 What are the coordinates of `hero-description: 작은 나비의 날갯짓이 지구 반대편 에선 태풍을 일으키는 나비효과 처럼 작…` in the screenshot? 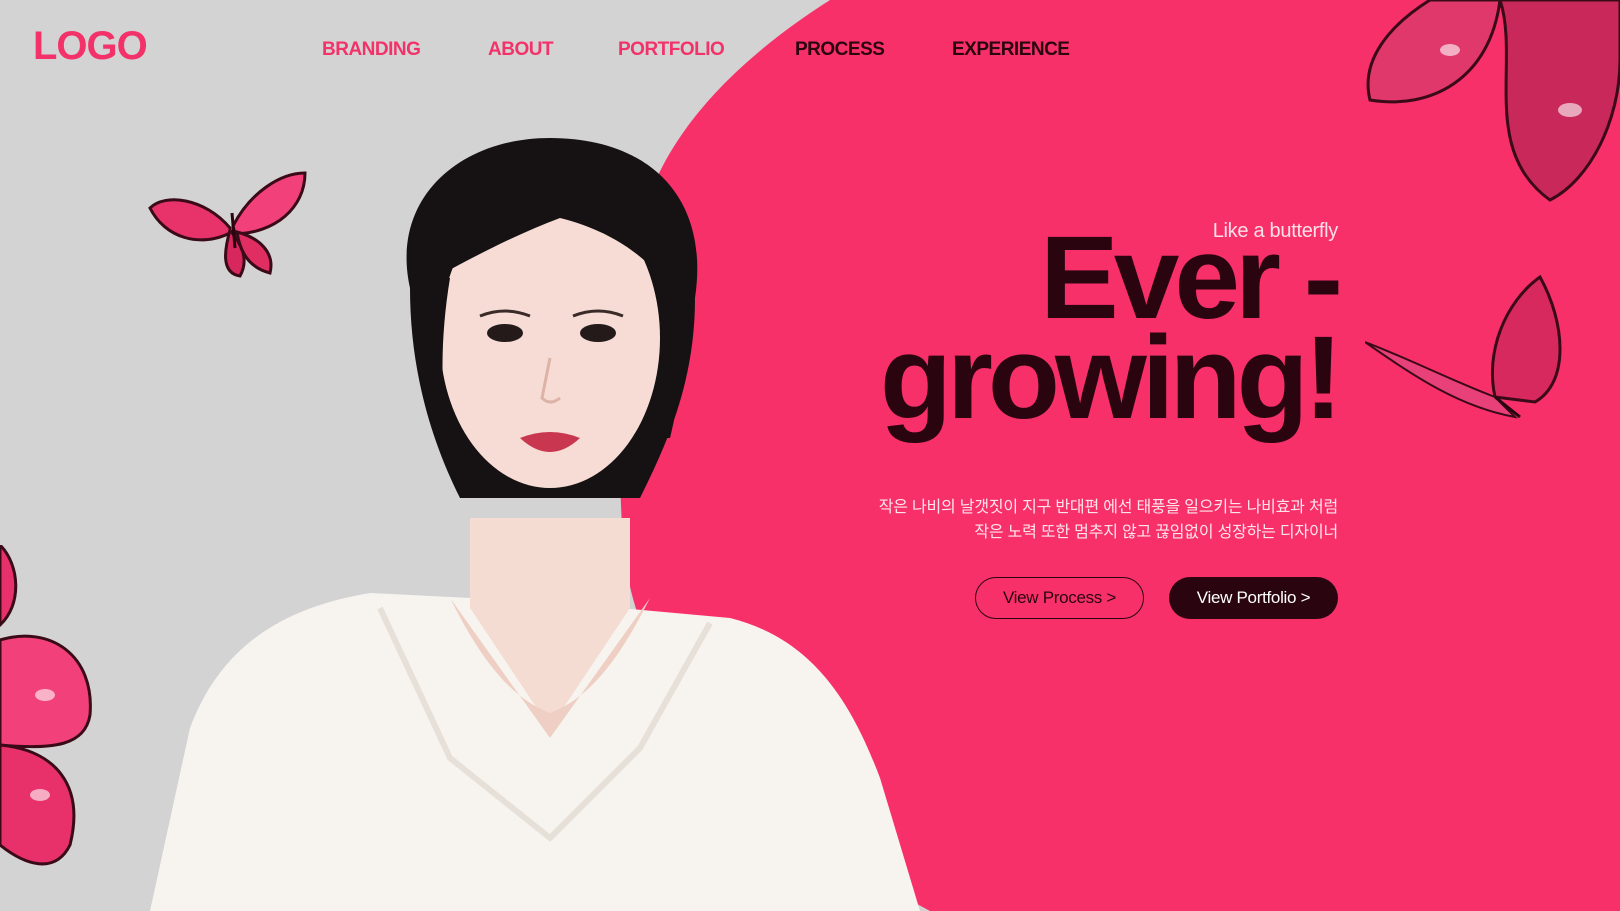 It's located at (1108, 520).